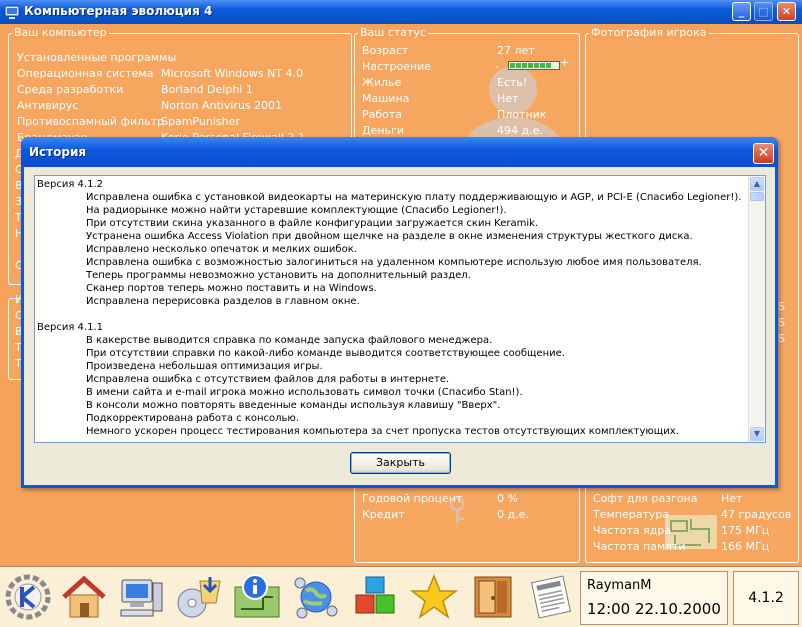  What do you see at coordinates (397, 66) in the screenshot?
I see `status-label: Настроение` at bounding box center [397, 66].